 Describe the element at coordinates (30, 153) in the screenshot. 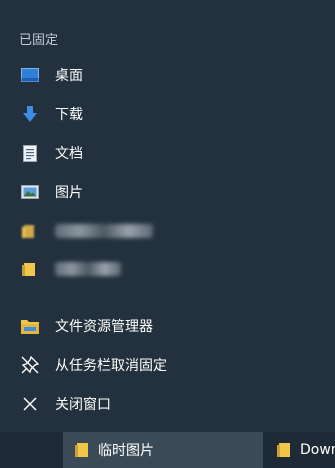

I see `document-icon` at that location.